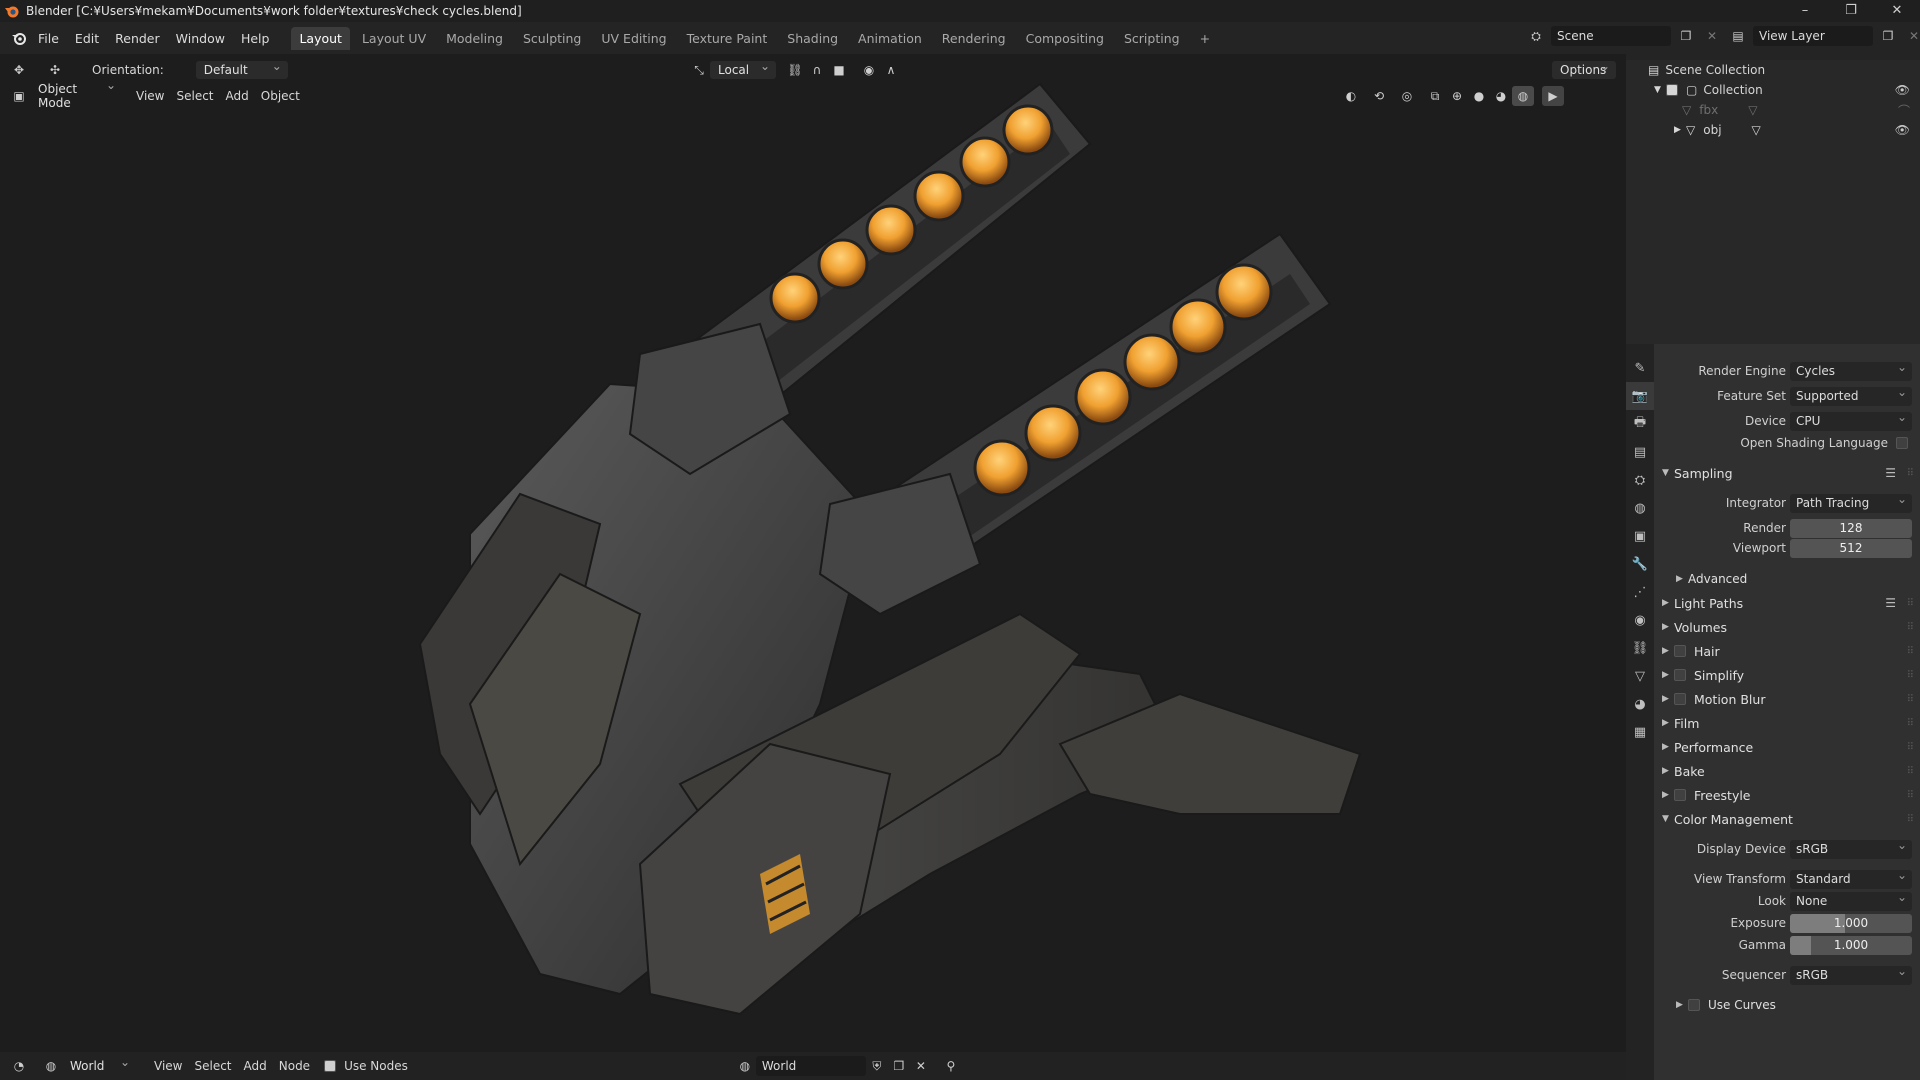 The image size is (1920, 1080). I want to click on view-layer-browse-icon: ▤, so click(1738, 36).